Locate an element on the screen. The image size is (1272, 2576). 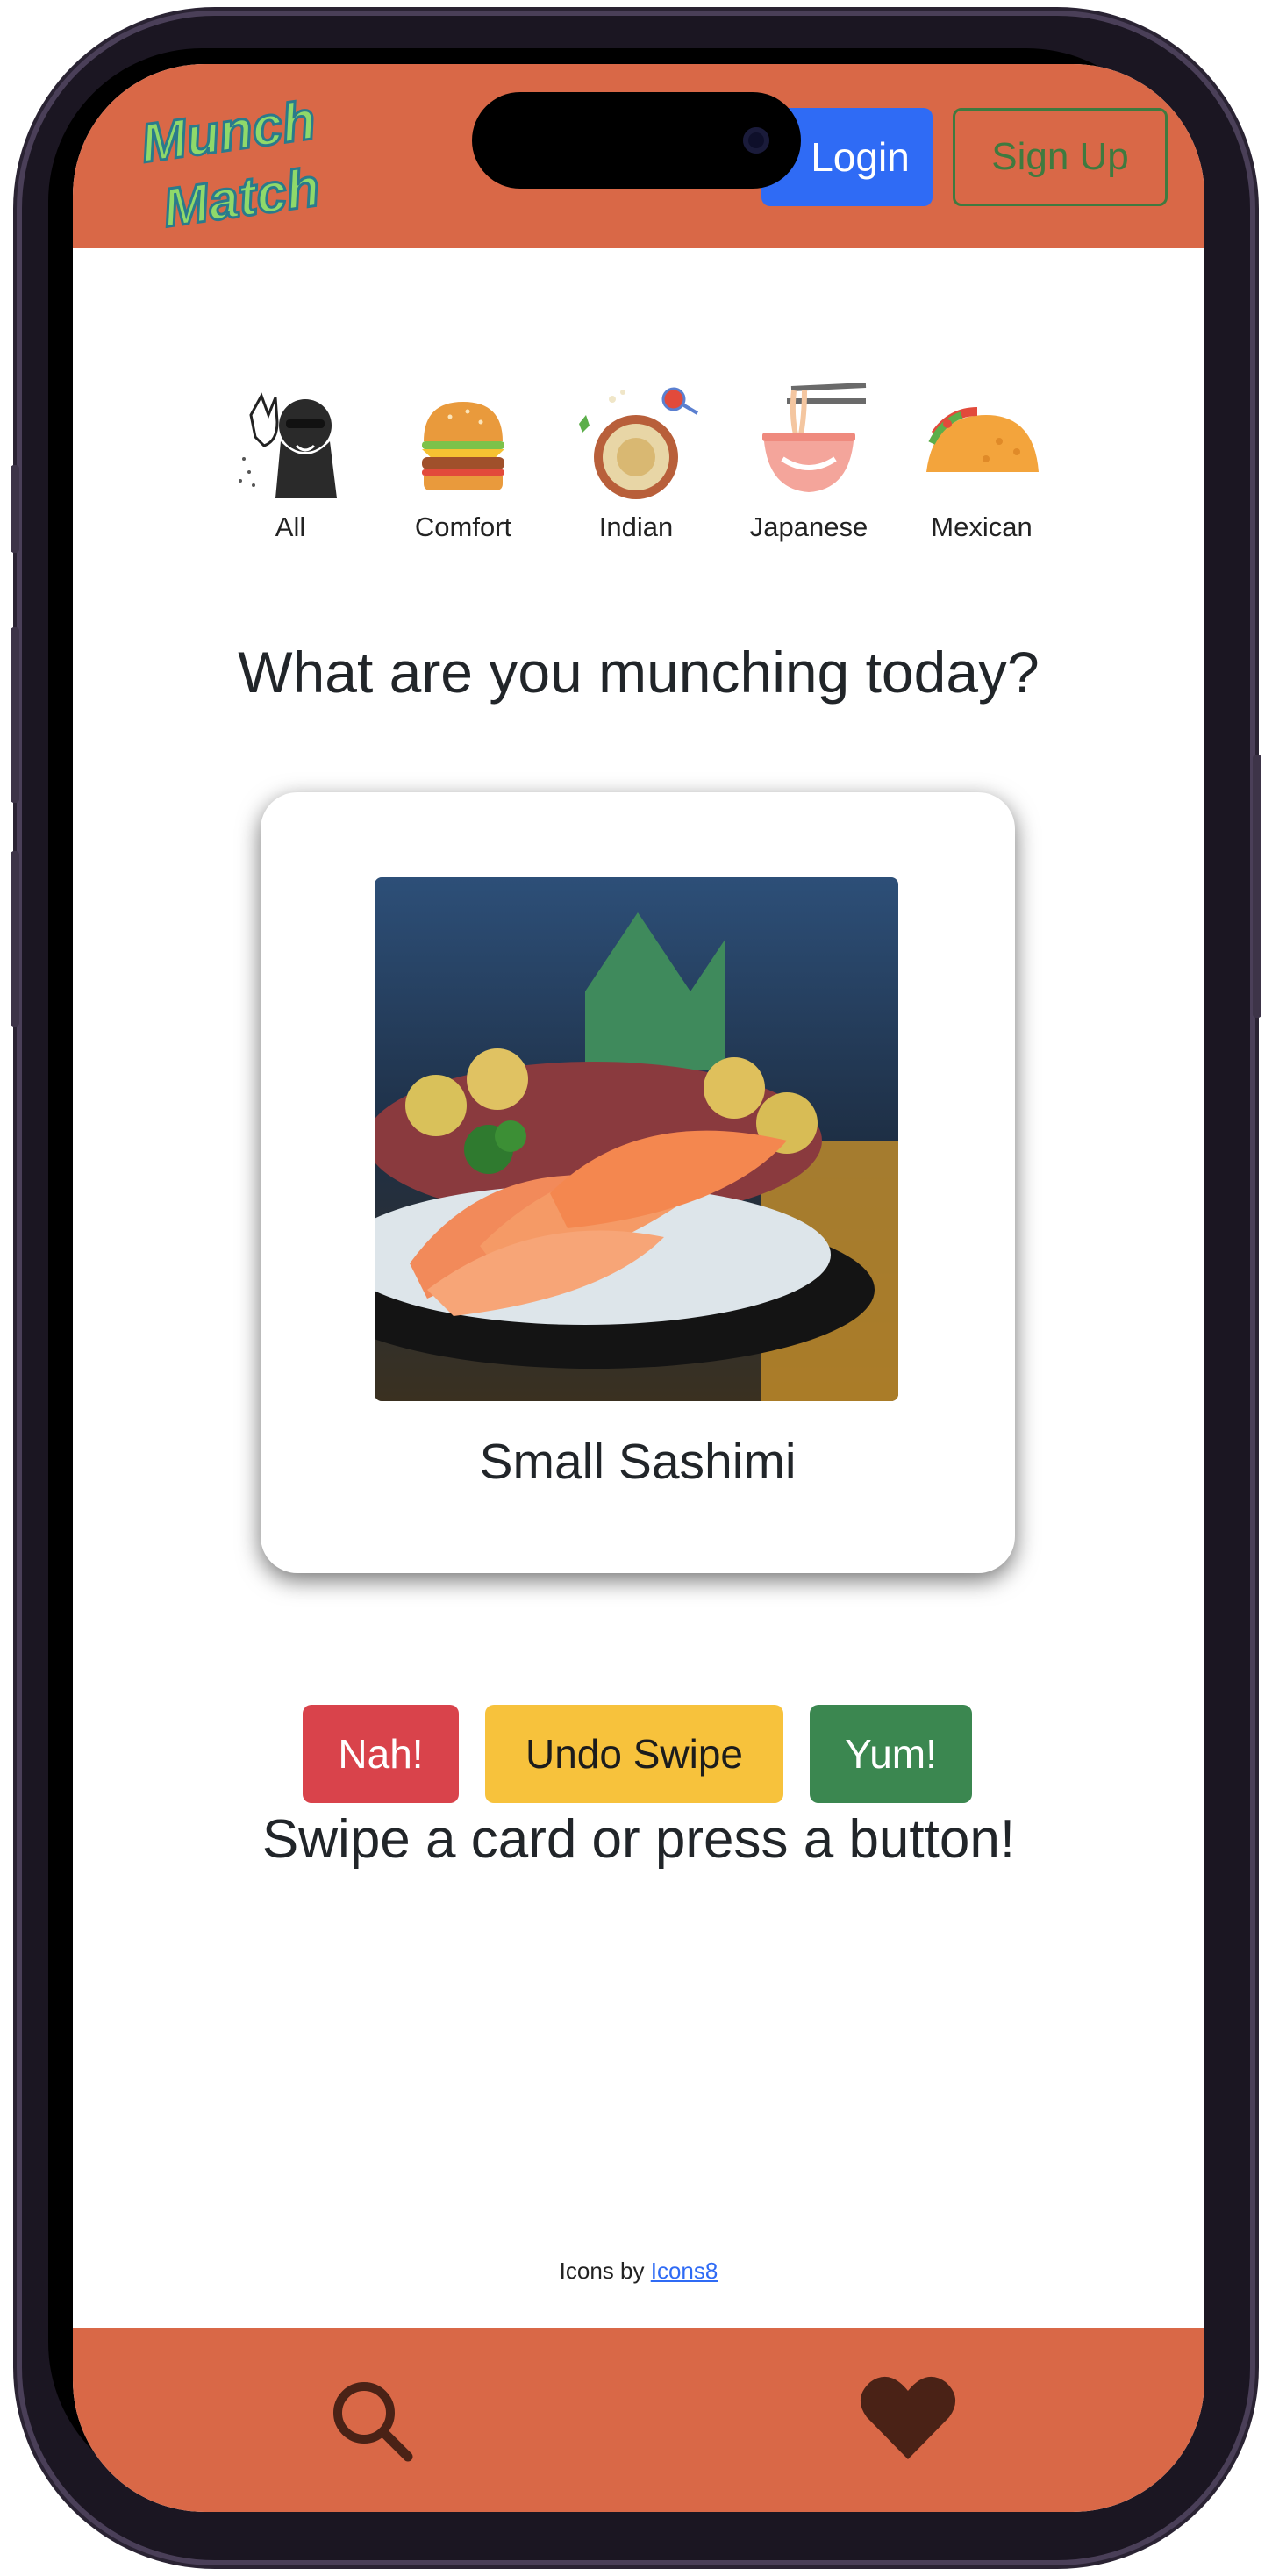
bottom-nav is located at coordinates (638, 2420).